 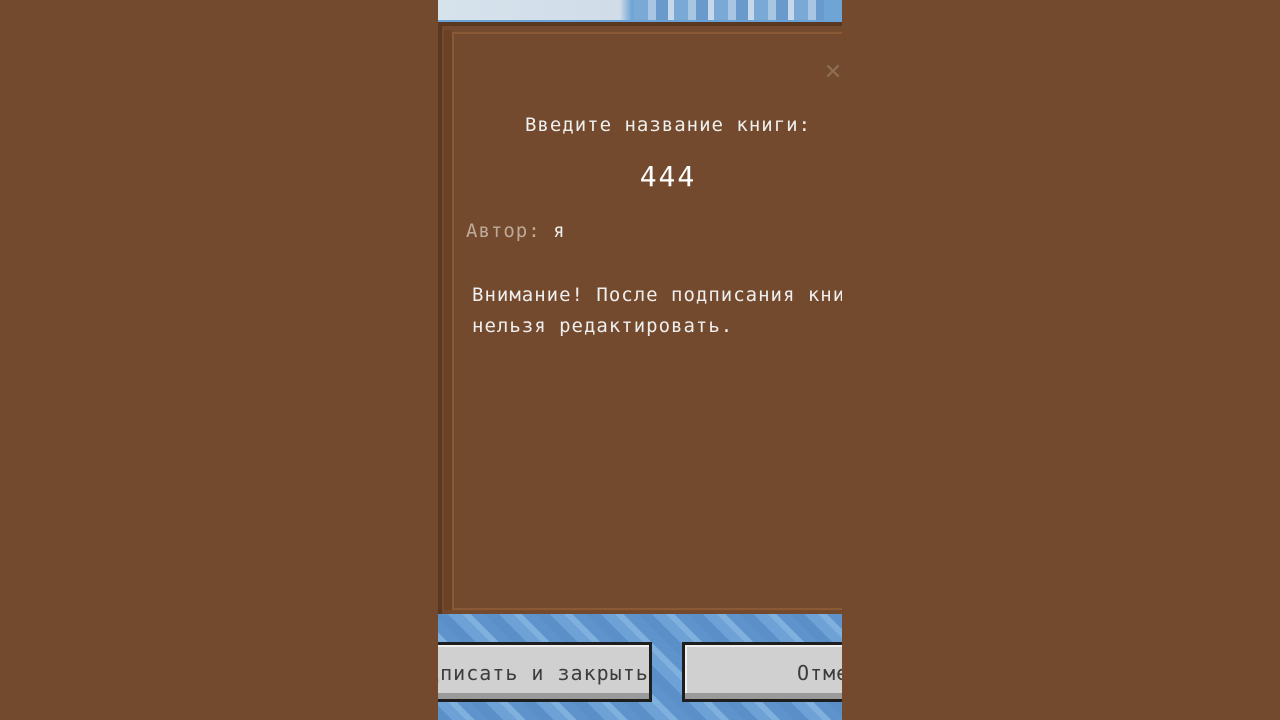 What do you see at coordinates (503, 231) in the screenshot?
I see `author-label: Автор:` at bounding box center [503, 231].